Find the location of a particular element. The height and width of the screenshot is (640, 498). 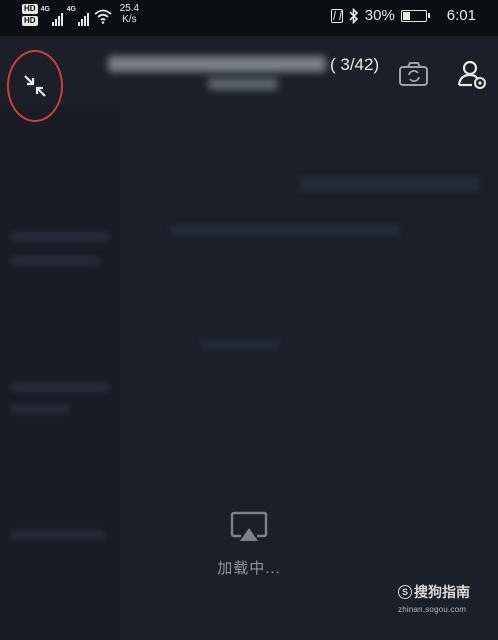

nfc-icon is located at coordinates (336, 15).